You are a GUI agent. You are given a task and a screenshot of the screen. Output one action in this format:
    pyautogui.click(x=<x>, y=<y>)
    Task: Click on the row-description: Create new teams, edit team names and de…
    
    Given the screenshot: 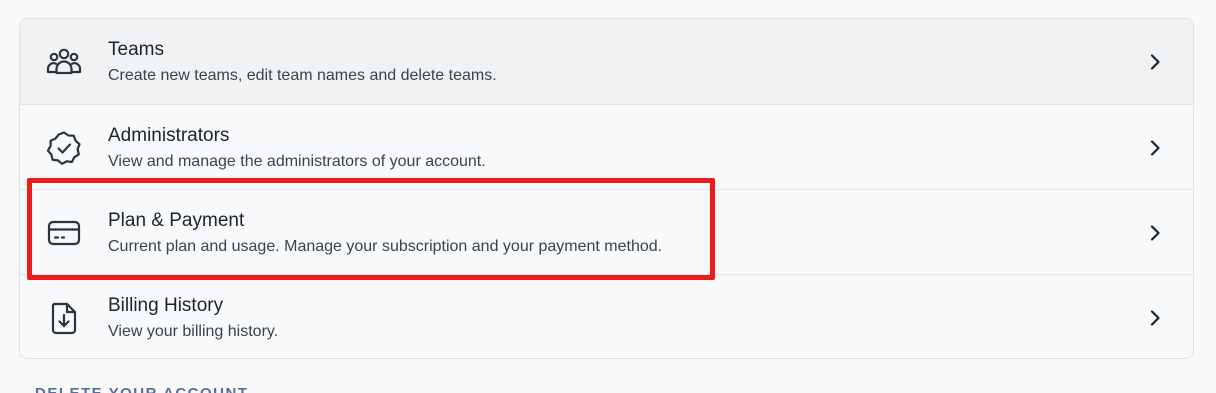 What is the action you would take?
    pyautogui.click(x=302, y=75)
    